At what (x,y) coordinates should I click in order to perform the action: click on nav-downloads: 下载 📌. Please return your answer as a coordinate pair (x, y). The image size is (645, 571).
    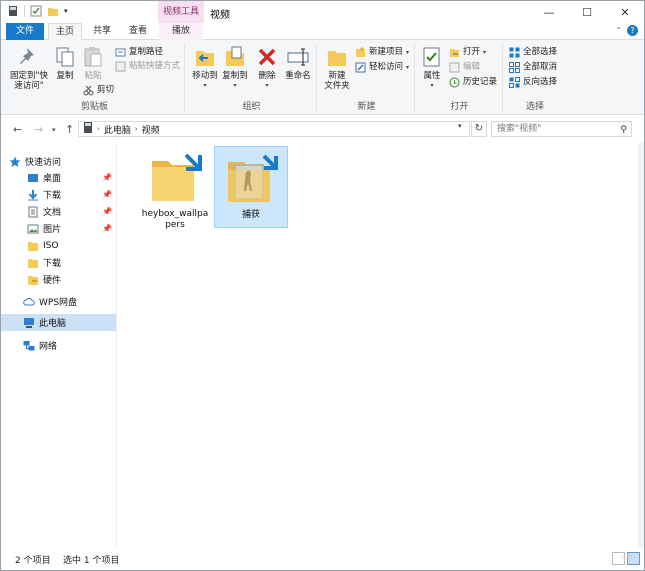
    Looking at the image, I should click on (58, 194).